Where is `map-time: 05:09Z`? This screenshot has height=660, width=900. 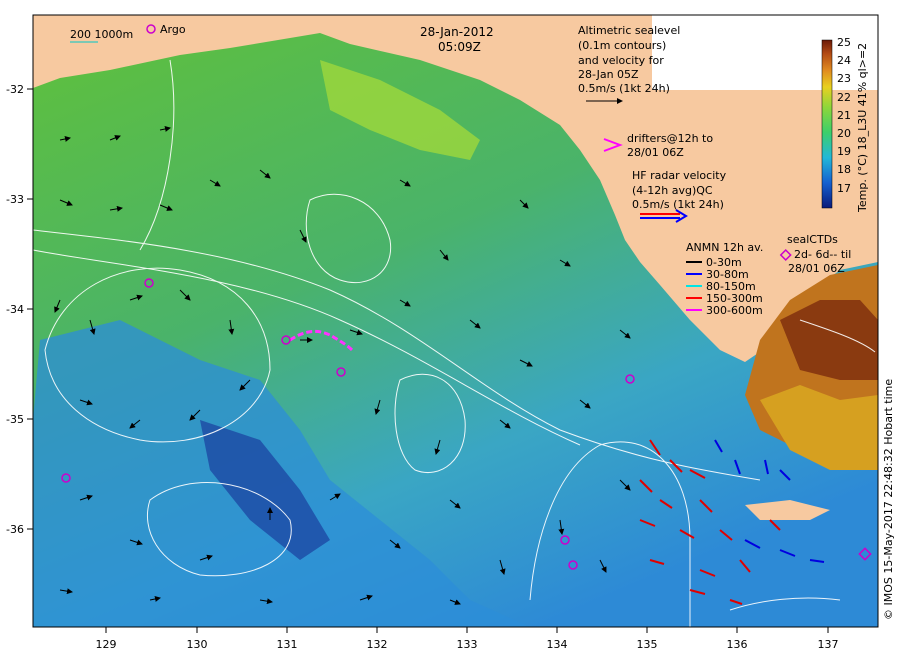 map-time: 05:09Z is located at coordinates (459, 47).